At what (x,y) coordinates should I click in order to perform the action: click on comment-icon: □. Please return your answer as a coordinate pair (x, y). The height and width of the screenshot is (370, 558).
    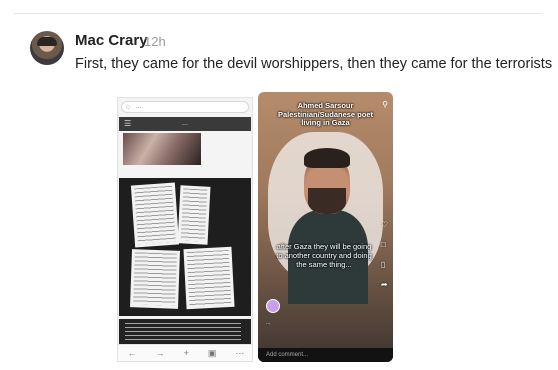
    Looking at the image, I should click on (383, 244).